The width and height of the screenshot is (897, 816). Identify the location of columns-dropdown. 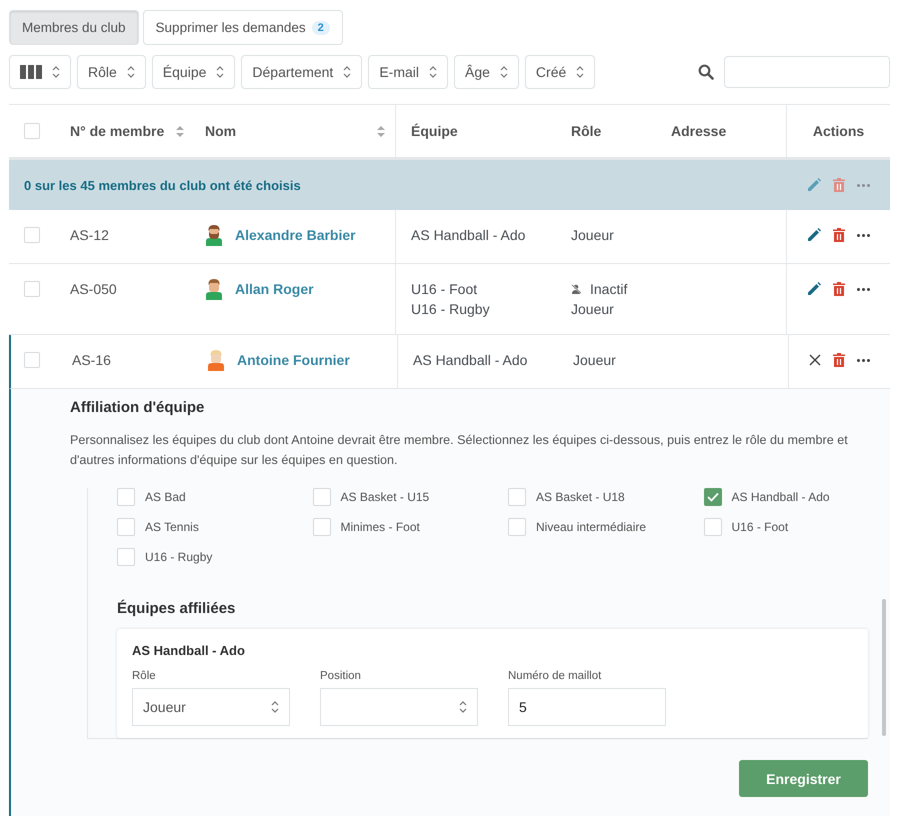
(40, 72).